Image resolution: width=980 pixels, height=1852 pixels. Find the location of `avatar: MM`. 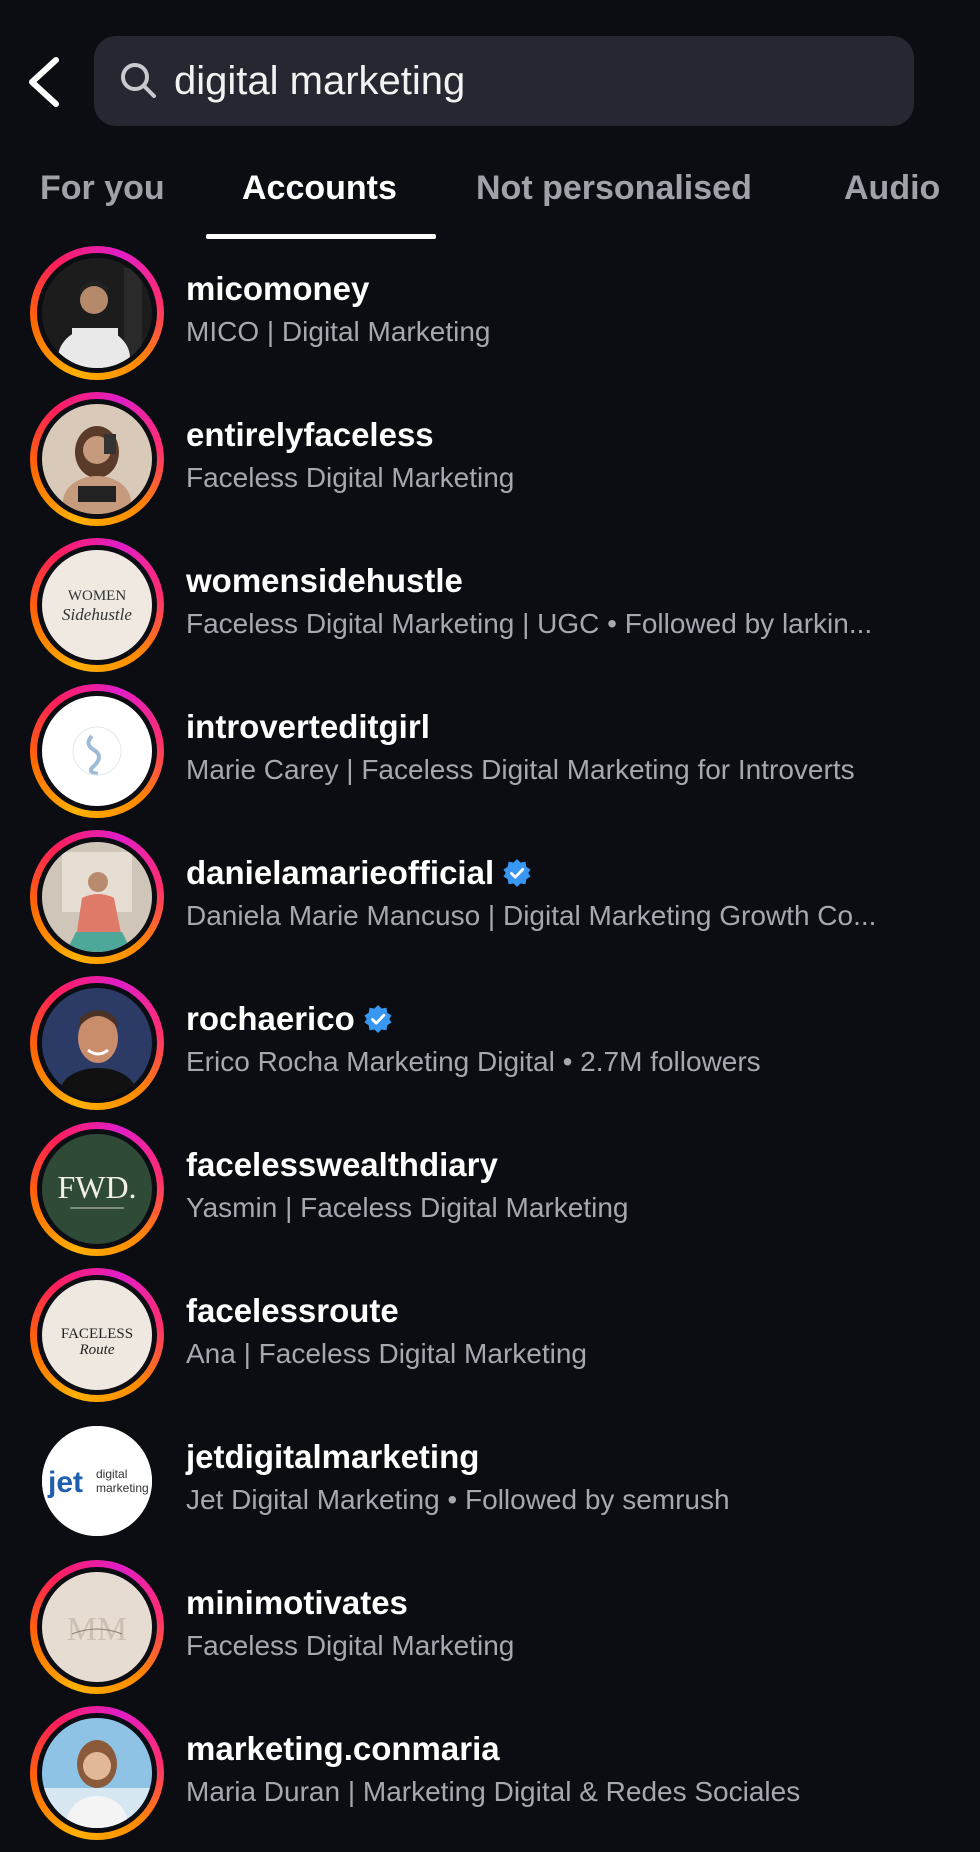

avatar: MM is located at coordinates (97, 1627).